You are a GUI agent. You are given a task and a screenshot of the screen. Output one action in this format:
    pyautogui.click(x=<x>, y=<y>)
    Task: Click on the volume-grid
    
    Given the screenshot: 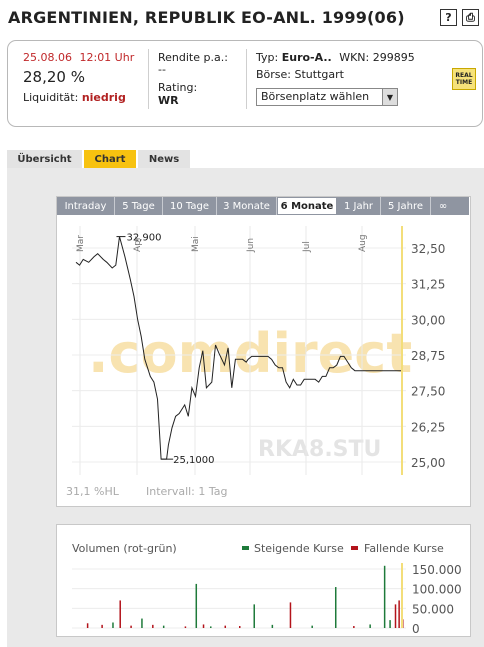 What is the action you would take?
    pyautogui.click(x=239, y=598)
    